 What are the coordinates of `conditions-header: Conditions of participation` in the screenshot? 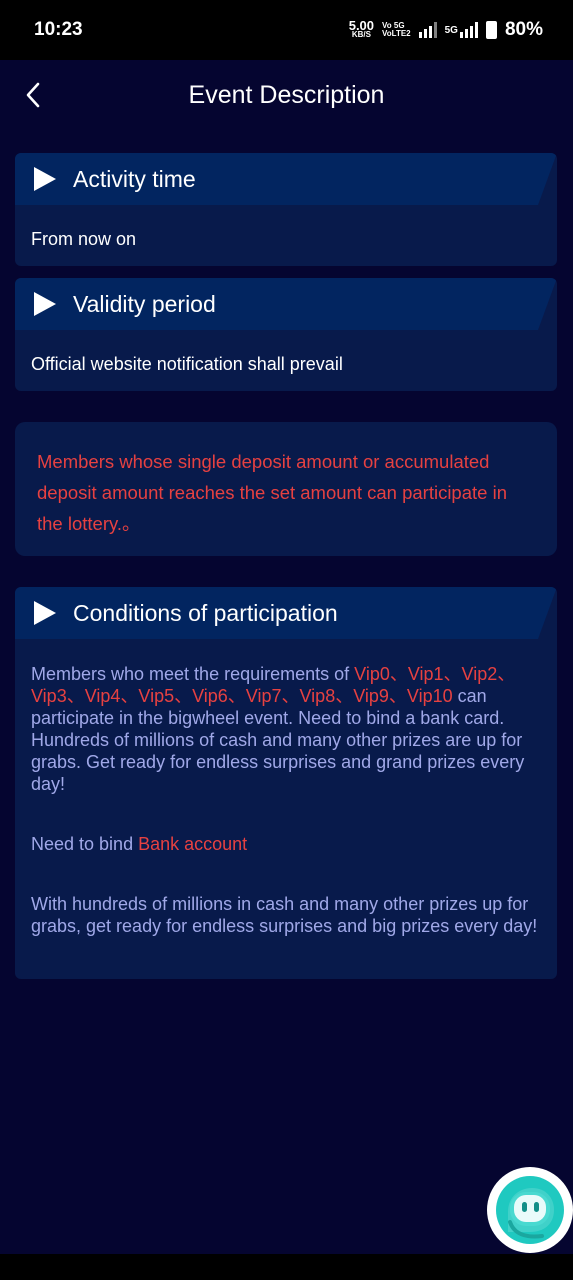 It's located at (286, 613).